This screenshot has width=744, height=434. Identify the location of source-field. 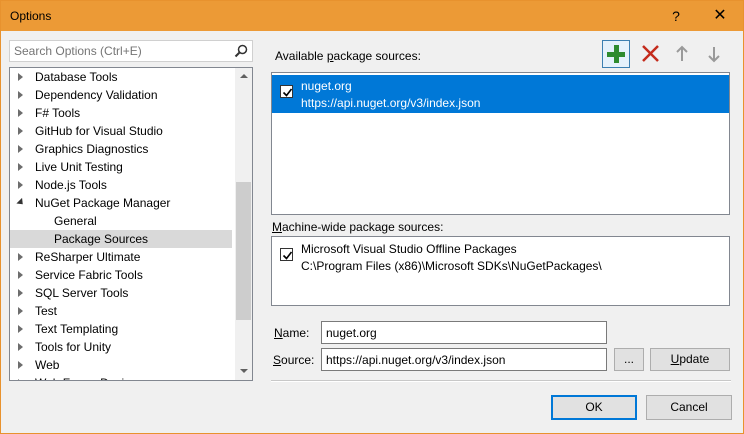
(464, 359).